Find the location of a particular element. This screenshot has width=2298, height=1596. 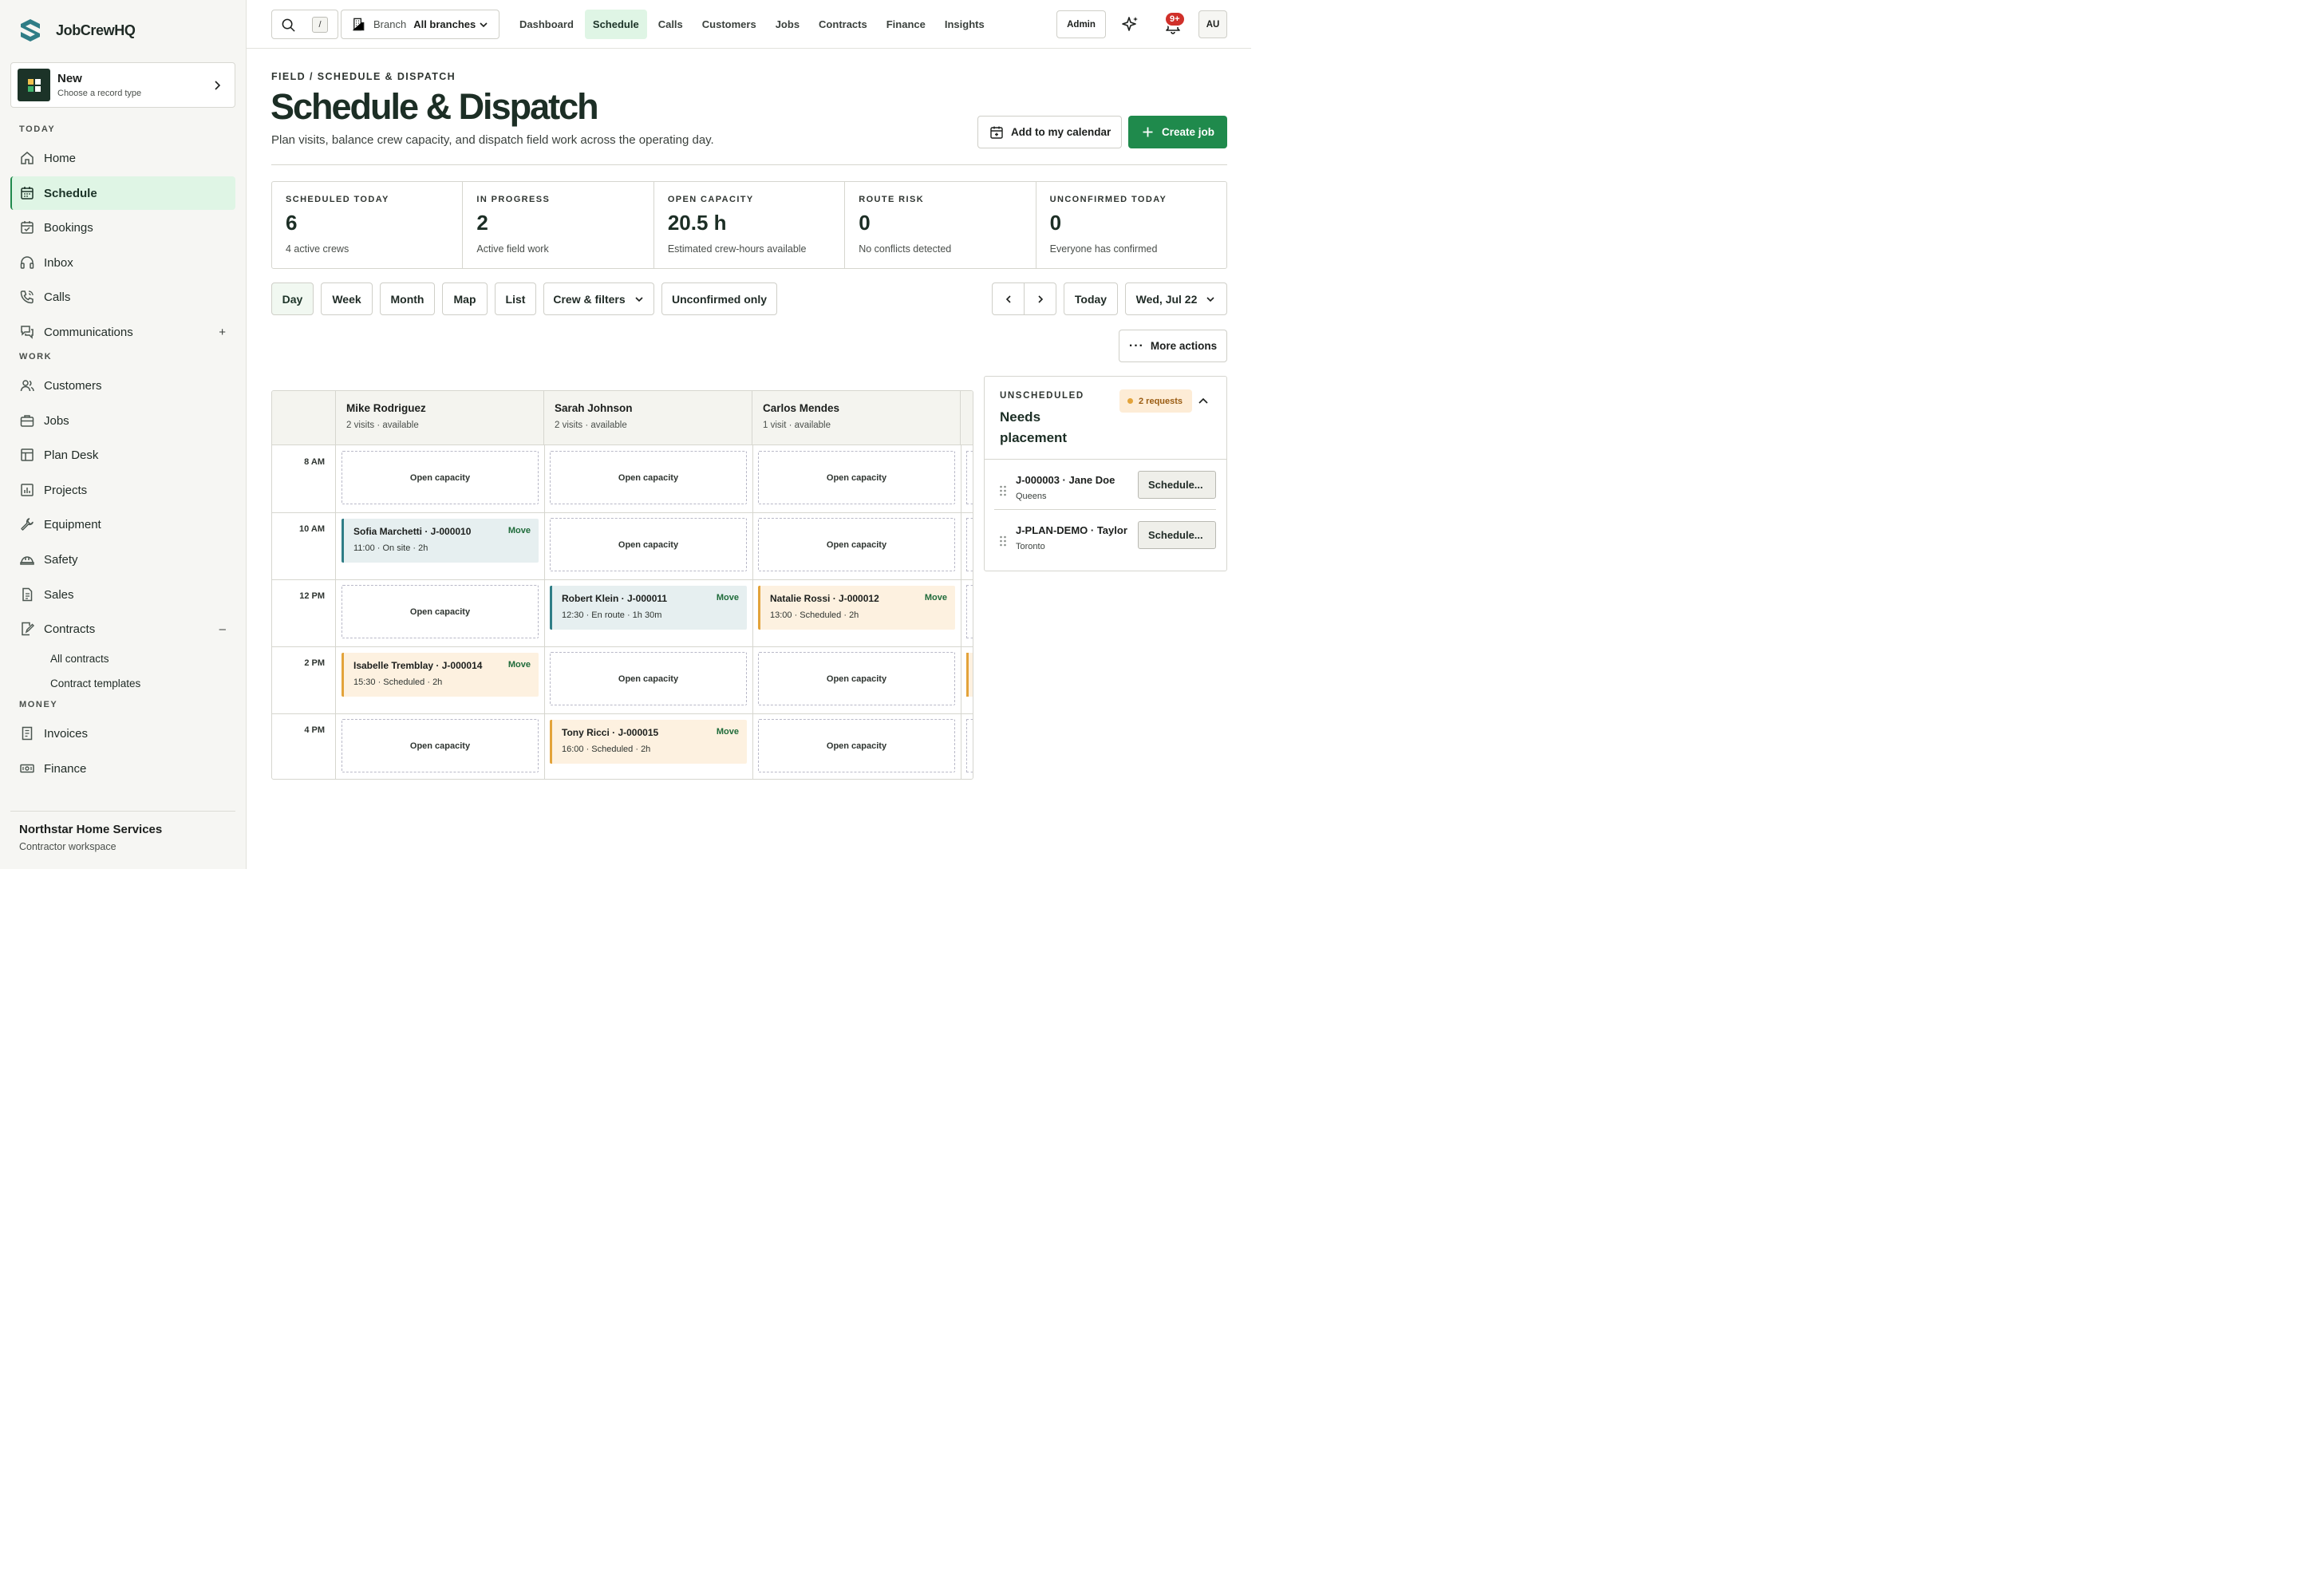

top-nav-calls: Calls is located at coordinates (671, 24).